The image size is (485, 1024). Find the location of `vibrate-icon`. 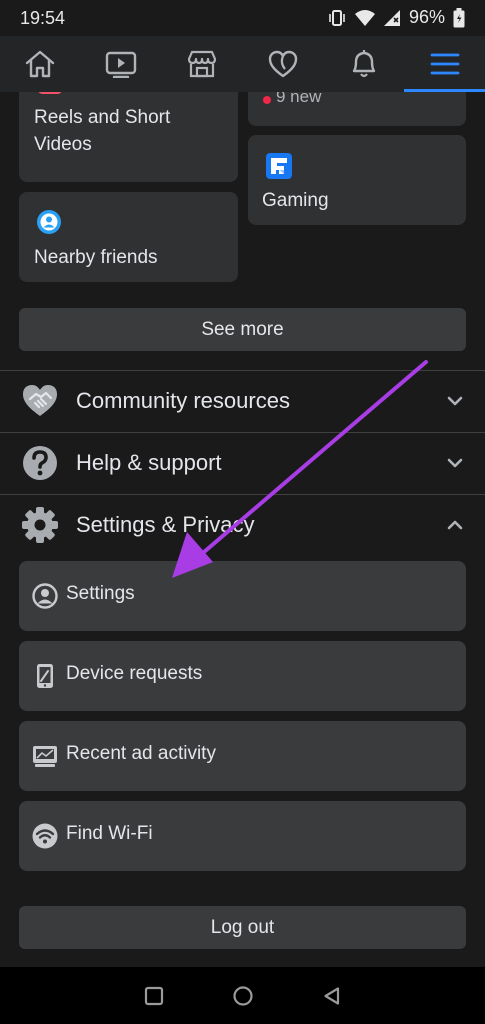

vibrate-icon is located at coordinates (337, 18).